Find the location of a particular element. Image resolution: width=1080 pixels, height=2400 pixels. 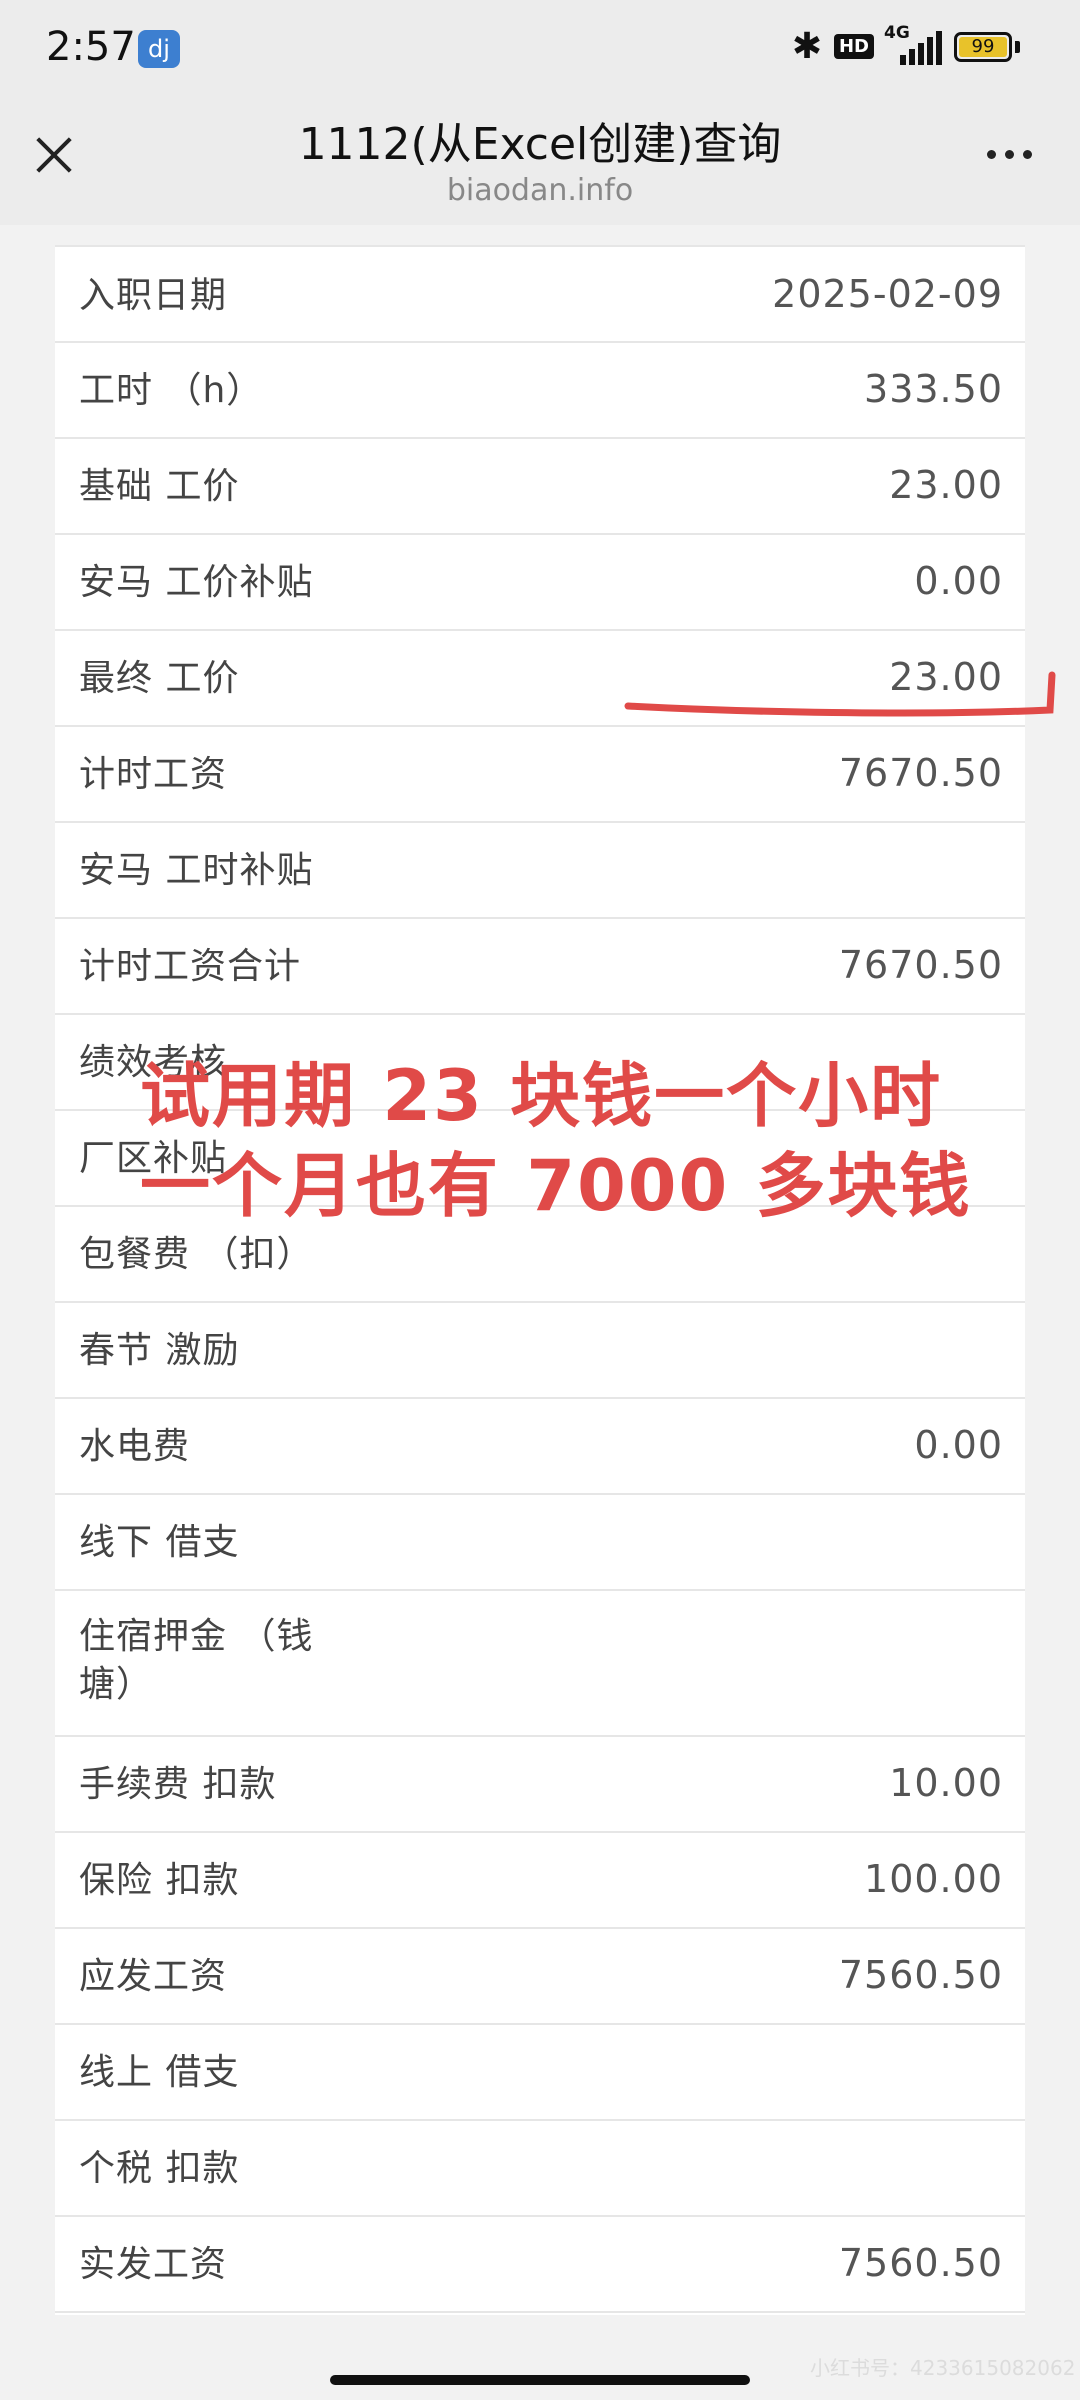

page-title: 1112(从Excel创建)查询 is located at coordinates (540, 144).